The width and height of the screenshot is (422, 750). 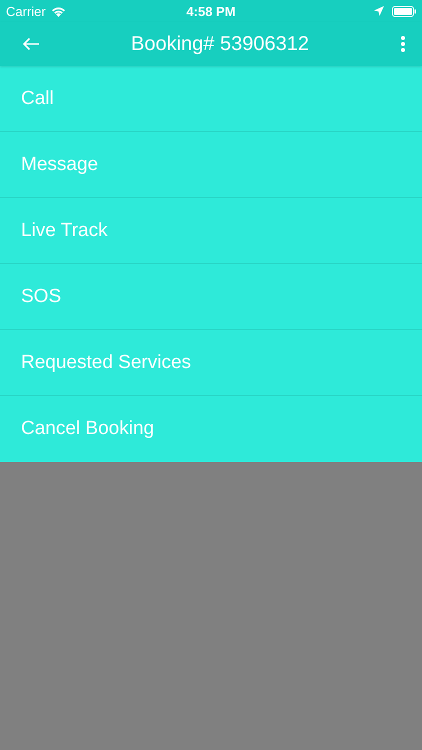 What do you see at coordinates (379, 11) in the screenshot?
I see `location-arrow-icon` at bounding box center [379, 11].